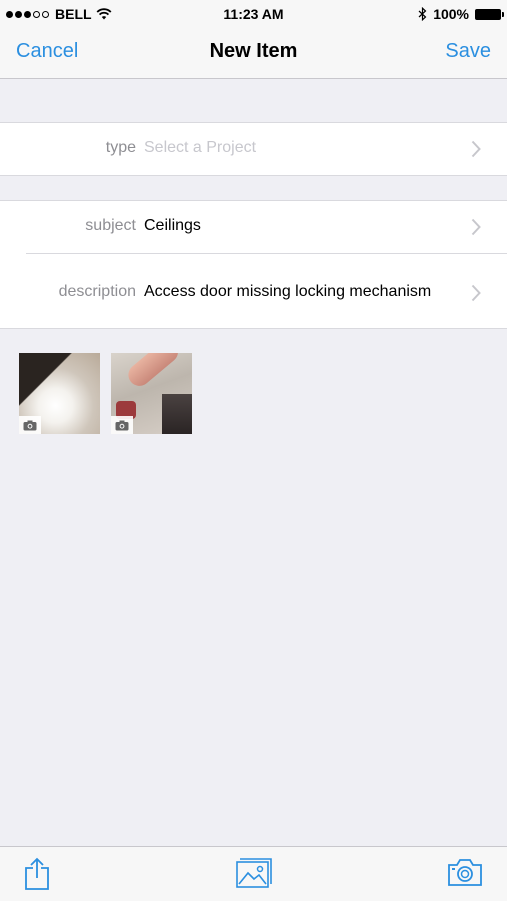 The image size is (507, 901). What do you see at coordinates (288, 291) in the screenshot?
I see `description-value: Access door missing locking mechanism` at bounding box center [288, 291].